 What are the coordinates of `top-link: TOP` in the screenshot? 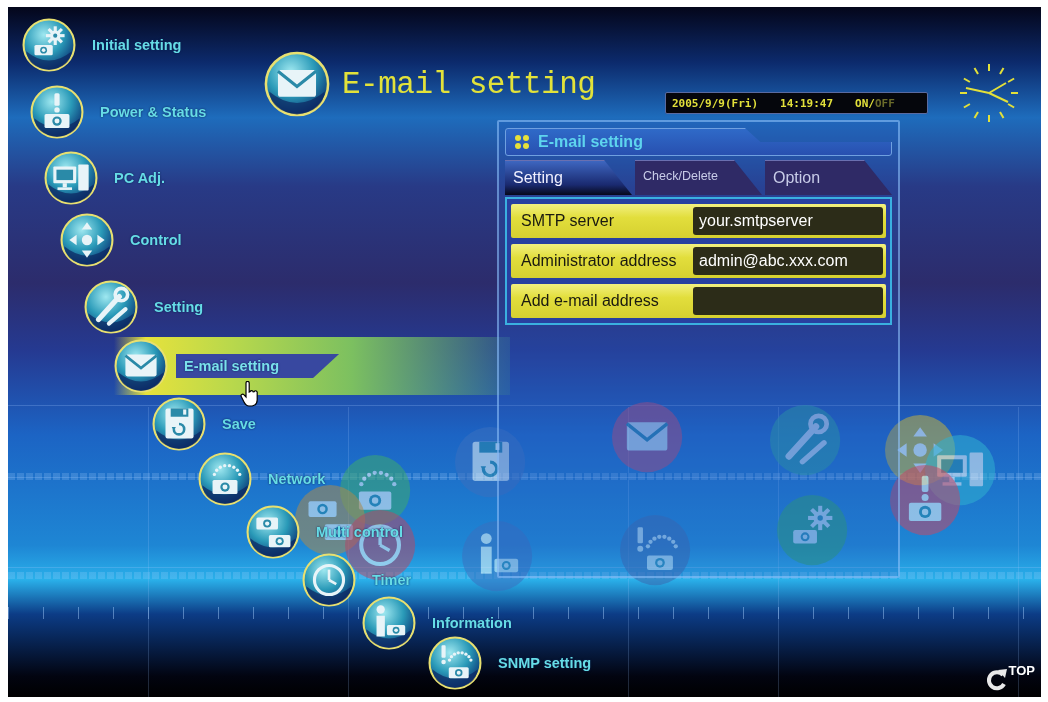 It's located at (1010, 677).